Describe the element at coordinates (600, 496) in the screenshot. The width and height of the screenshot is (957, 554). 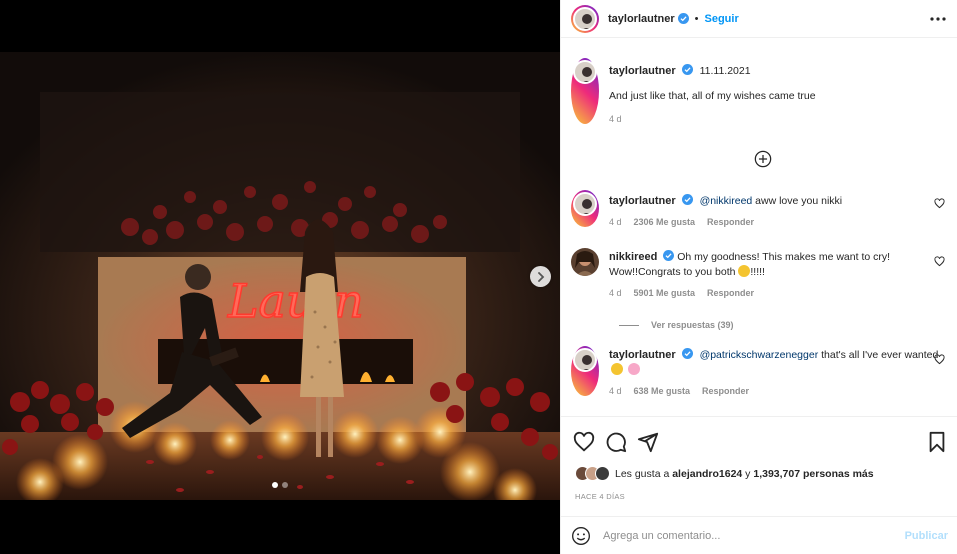
I see `post-timestamp: HACE 4 DÍAS` at that location.